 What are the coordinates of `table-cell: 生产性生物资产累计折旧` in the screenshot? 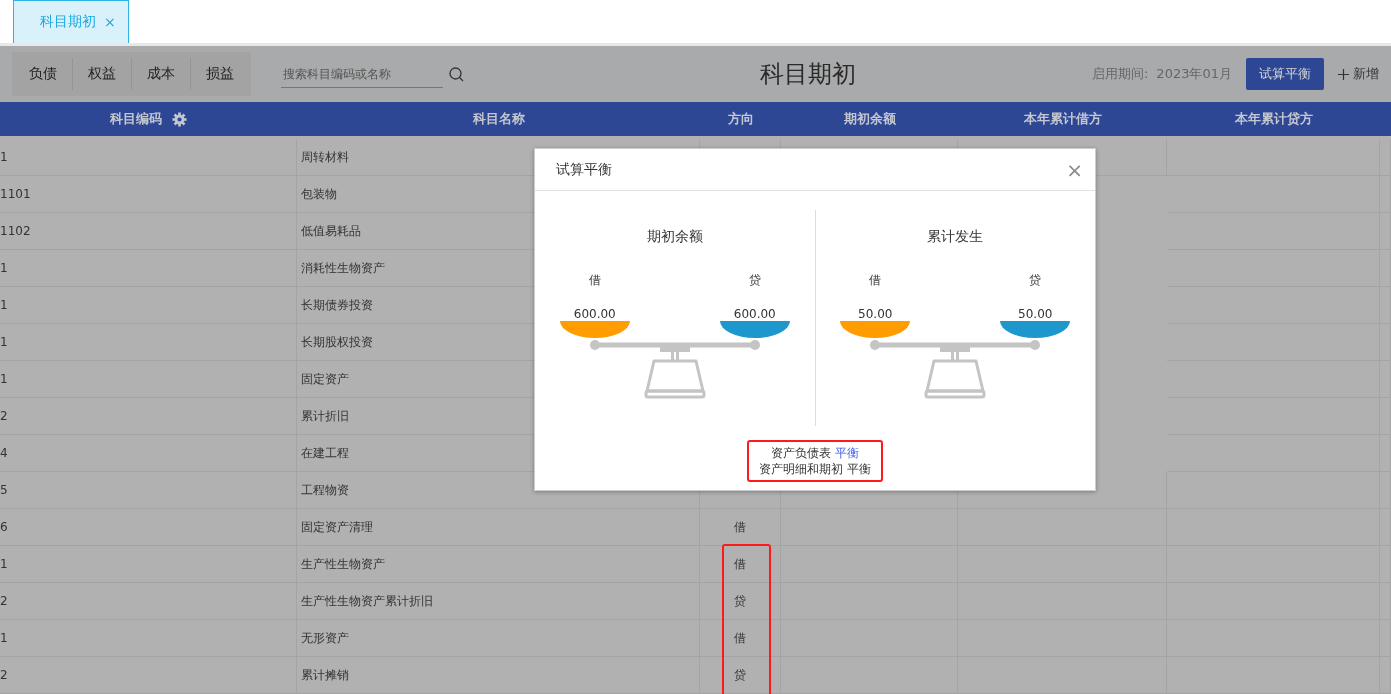 It's located at (498, 601).